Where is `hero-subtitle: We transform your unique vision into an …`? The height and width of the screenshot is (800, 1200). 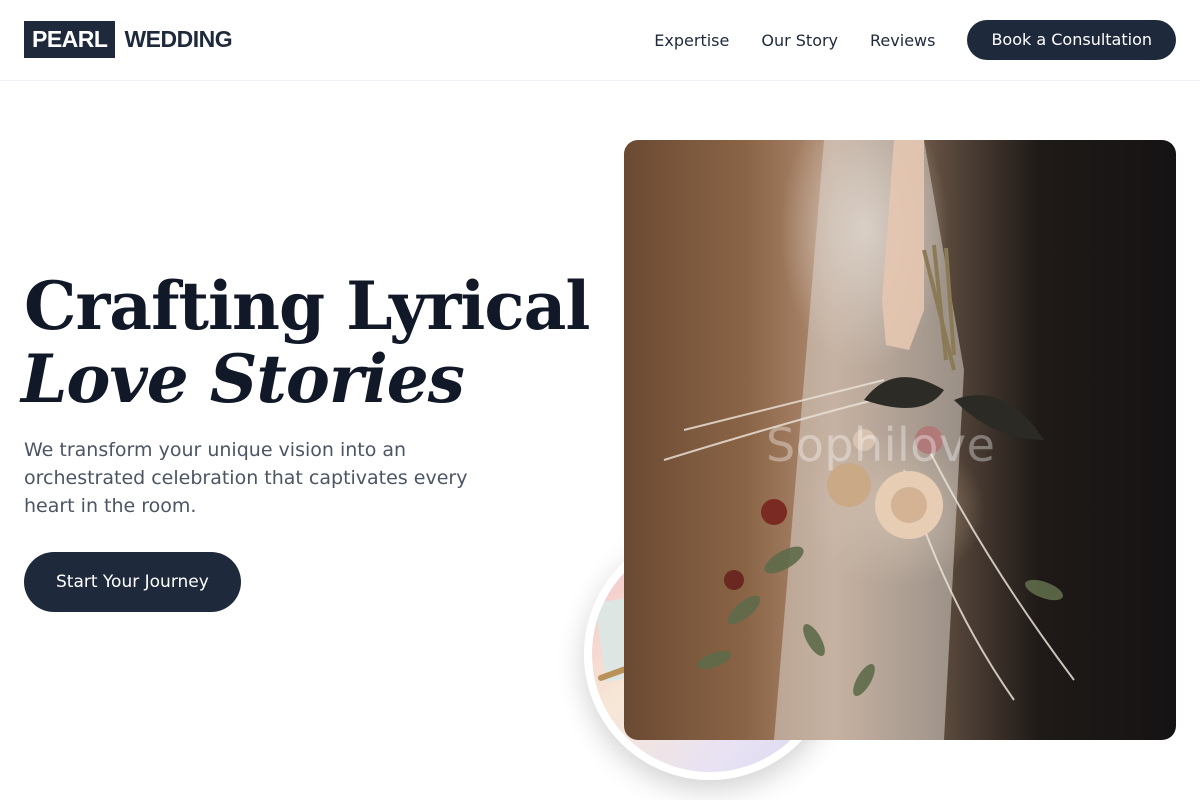
hero-subtitle: We transform your unique vision into an … is located at coordinates (246, 478).